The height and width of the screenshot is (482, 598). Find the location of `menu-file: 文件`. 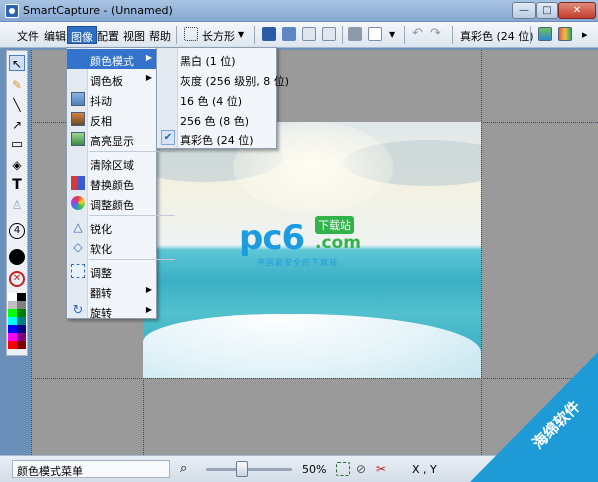

menu-file: 文件 is located at coordinates (28, 35).